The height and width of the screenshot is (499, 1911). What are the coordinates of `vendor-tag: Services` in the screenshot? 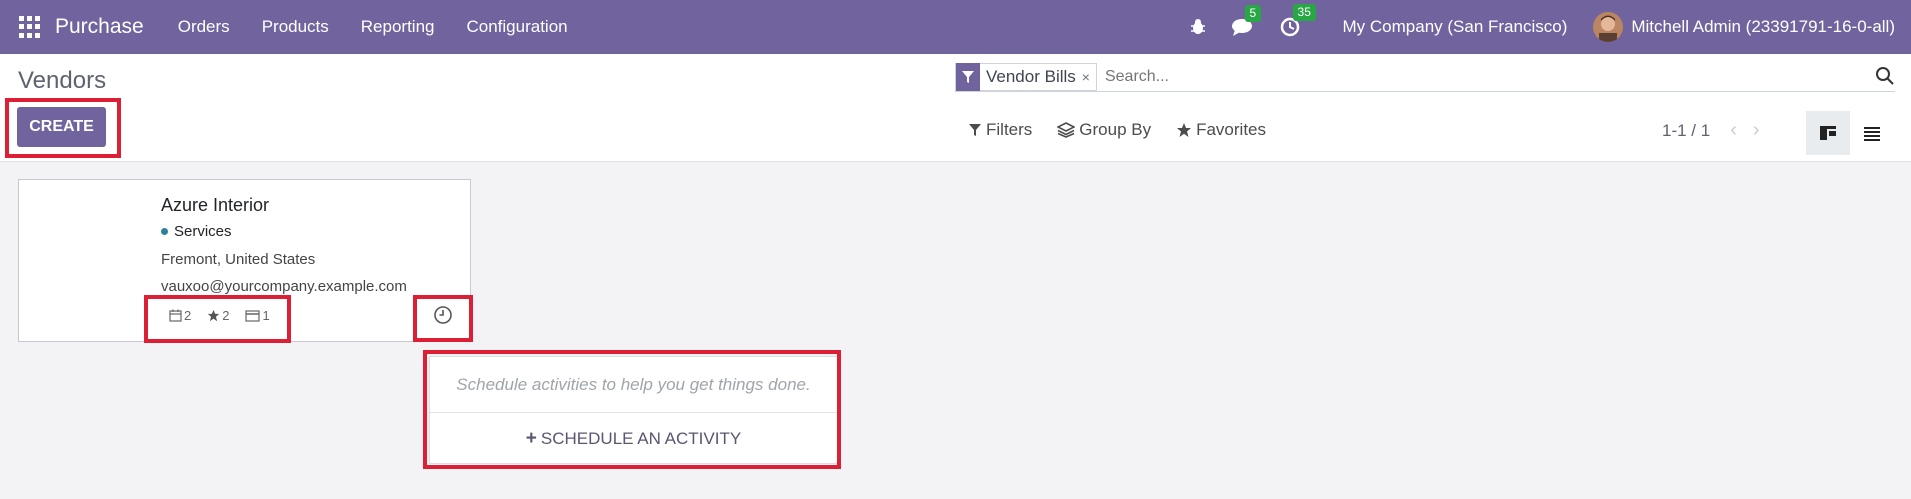 It's located at (196, 231).